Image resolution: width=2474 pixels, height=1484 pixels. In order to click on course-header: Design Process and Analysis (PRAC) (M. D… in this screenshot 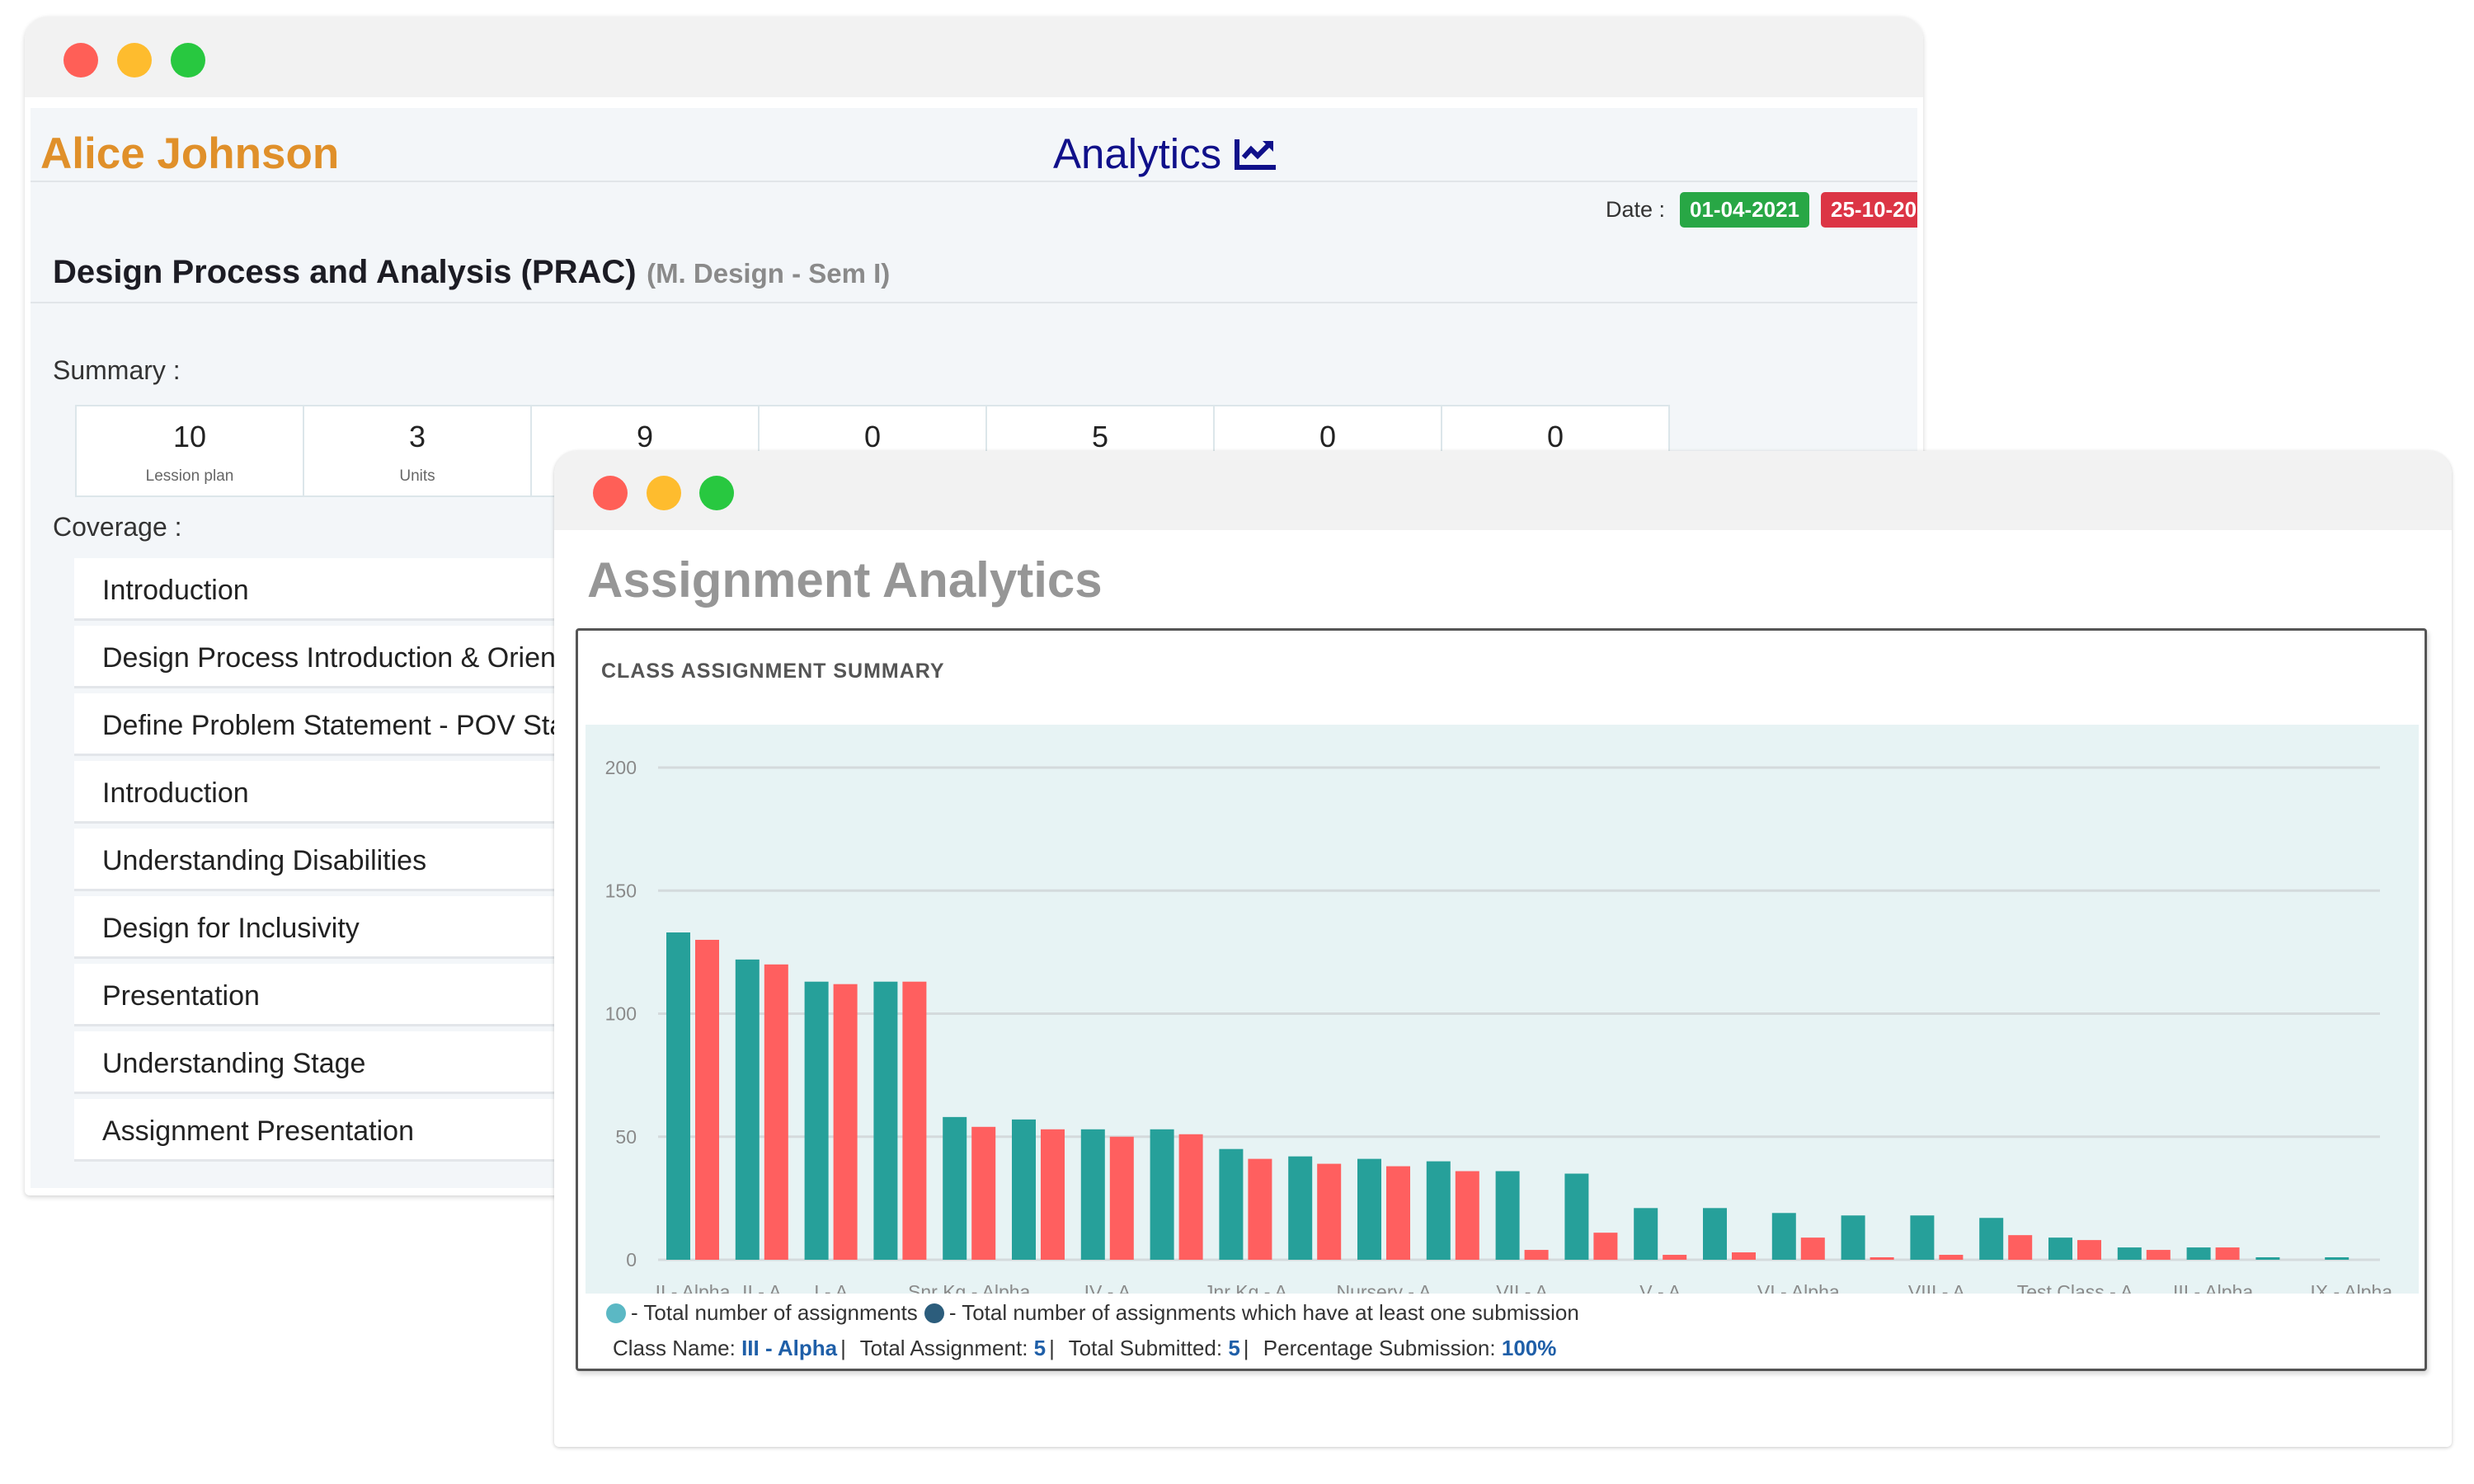, I will do `click(974, 265)`.